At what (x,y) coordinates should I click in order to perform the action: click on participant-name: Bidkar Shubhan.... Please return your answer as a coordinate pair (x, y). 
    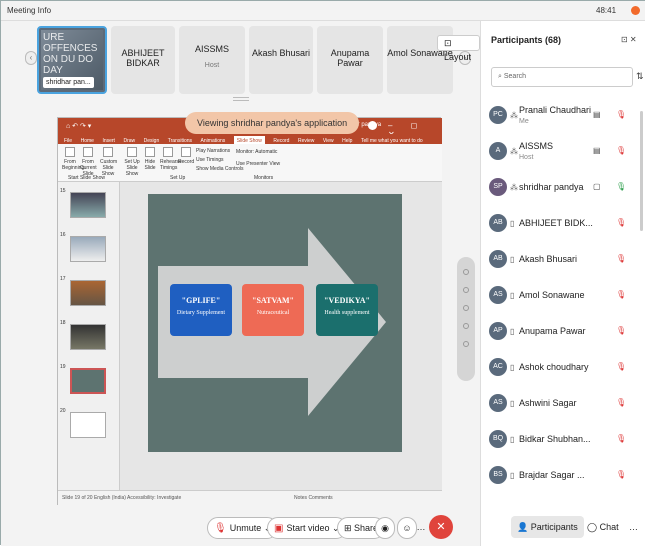
    Looking at the image, I should click on (555, 439).